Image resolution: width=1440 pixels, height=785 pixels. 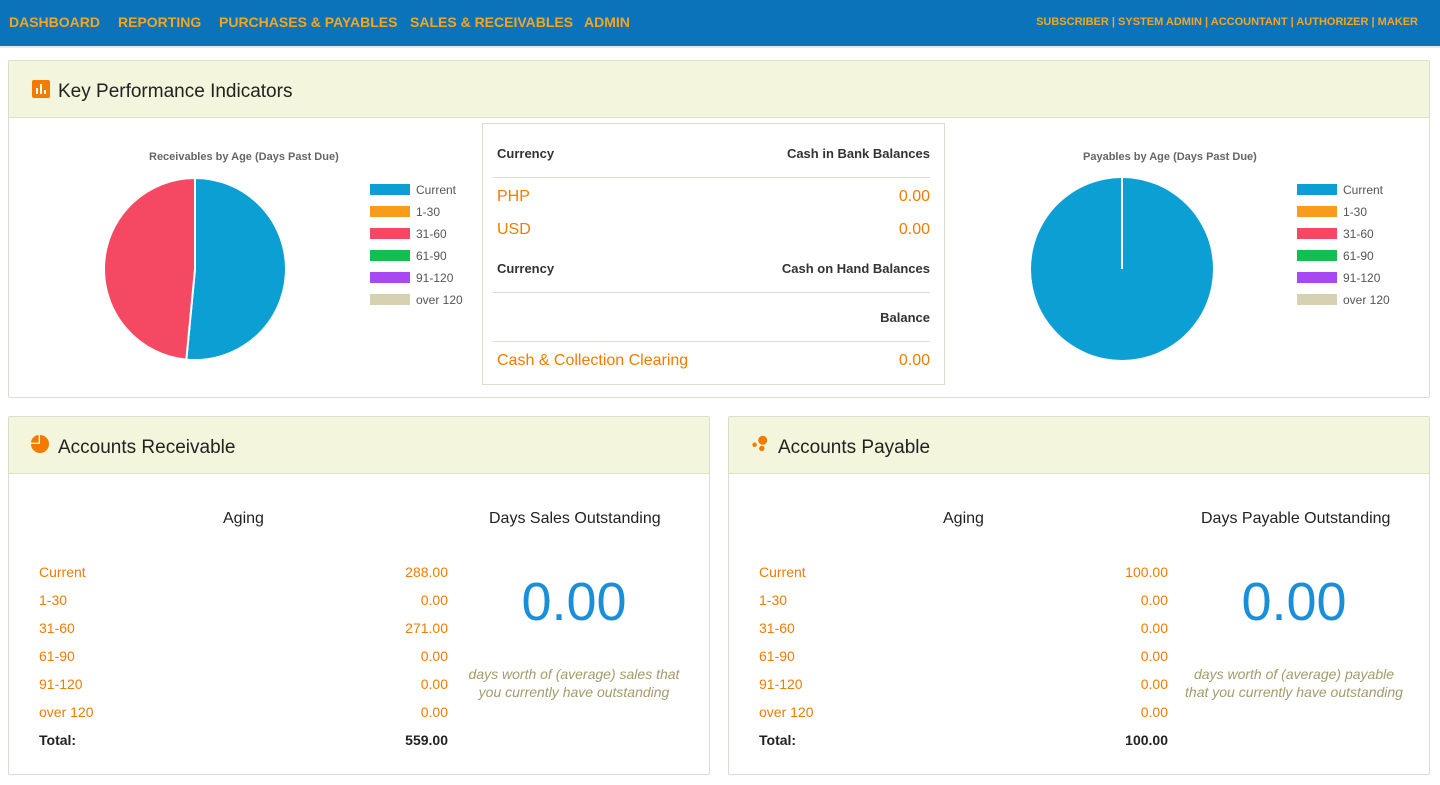 I want to click on divider, so click(x=711, y=292).